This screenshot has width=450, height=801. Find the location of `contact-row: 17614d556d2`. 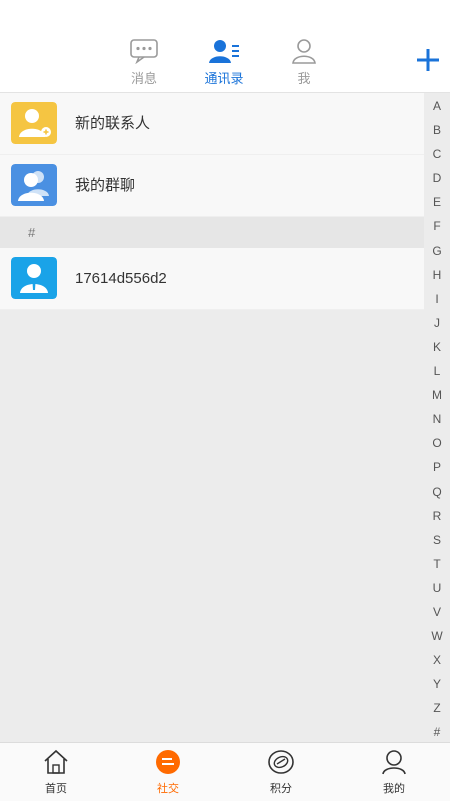

contact-row: 17614d556d2 is located at coordinates (212, 279).